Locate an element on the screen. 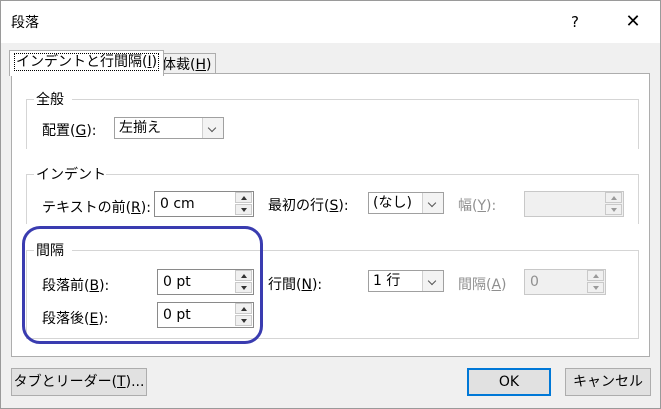  line-spacing-label: 行間(N): is located at coordinates (295, 285).